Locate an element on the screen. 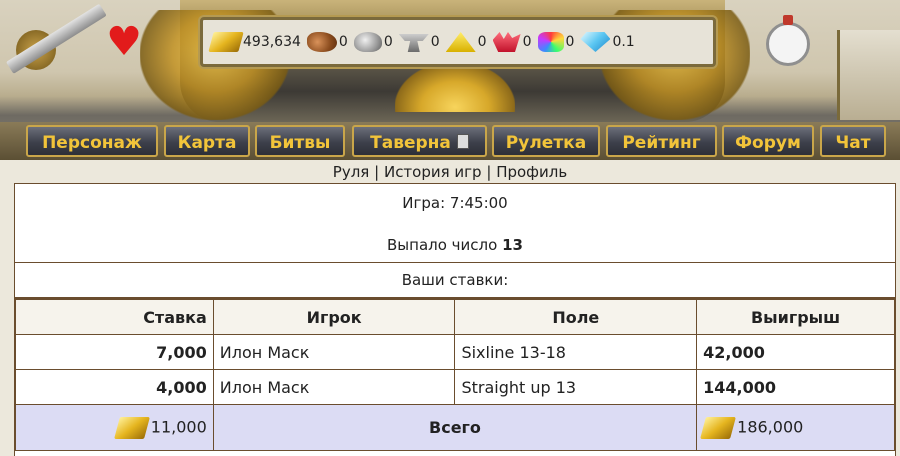 The image size is (900, 456). heart-icon: ♥ is located at coordinates (124, 42).